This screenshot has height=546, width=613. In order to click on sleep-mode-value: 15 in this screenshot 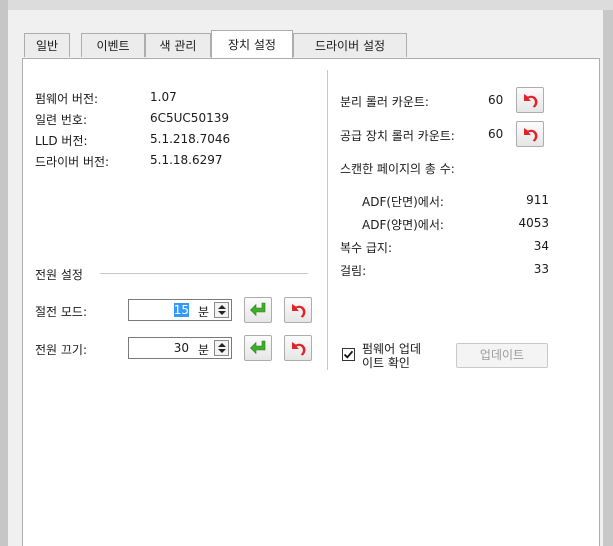, I will do `click(181, 310)`.